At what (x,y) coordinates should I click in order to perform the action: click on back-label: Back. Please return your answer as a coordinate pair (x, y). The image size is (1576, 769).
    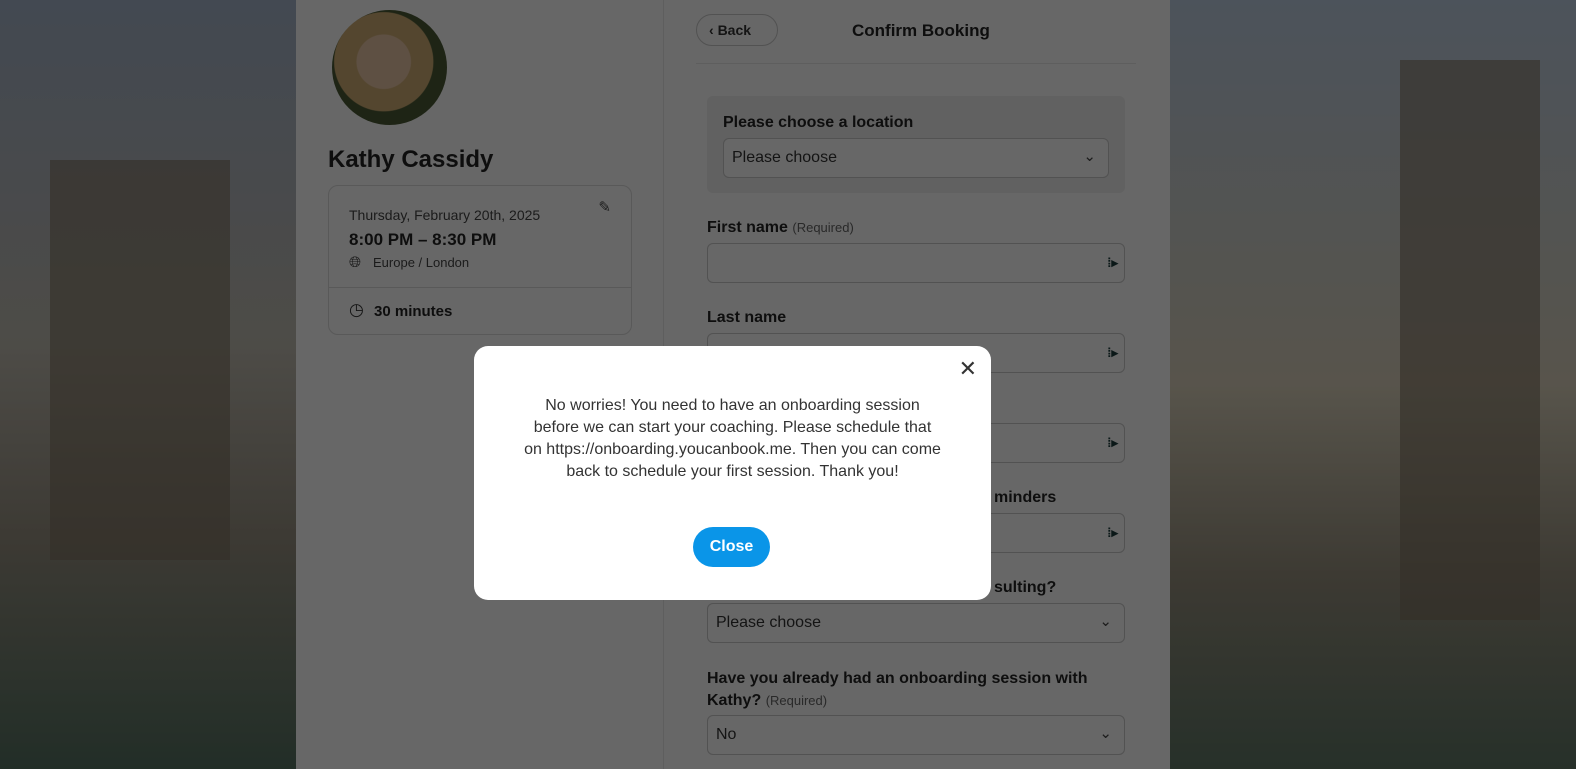
    Looking at the image, I should click on (734, 30).